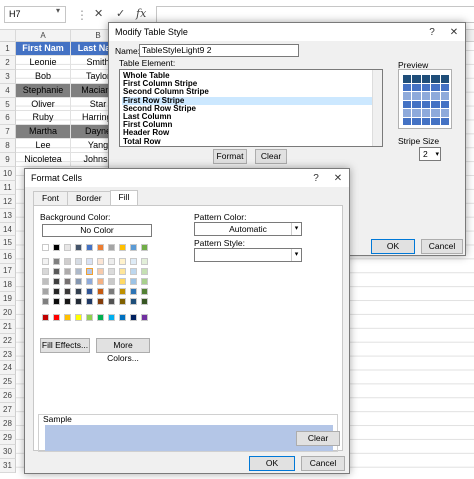  What do you see at coordinates (315, 14) in the screenshot?
I see `formula-input` at bounding box center [315, 14].